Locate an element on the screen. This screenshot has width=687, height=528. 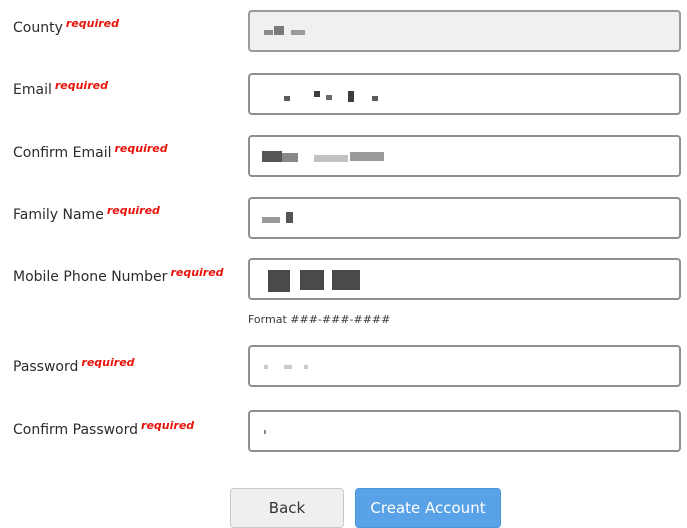
password-label-text: Password is located at coordinates (46, 367).